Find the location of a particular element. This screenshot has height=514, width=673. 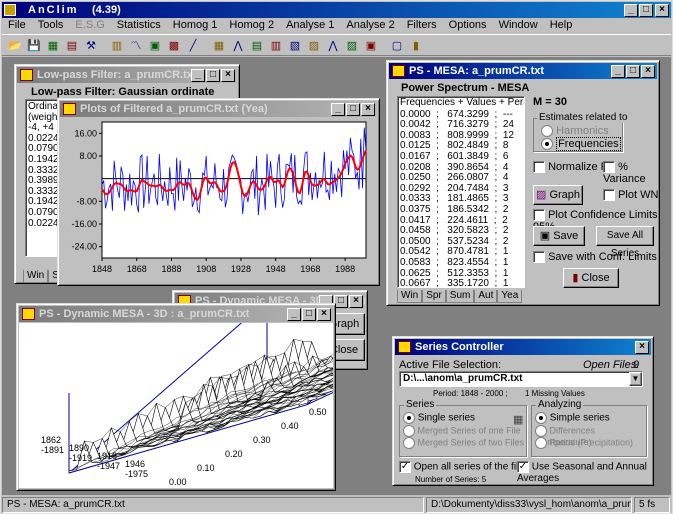

chart5-icon: ▣ is located at coordinates (371, 46).